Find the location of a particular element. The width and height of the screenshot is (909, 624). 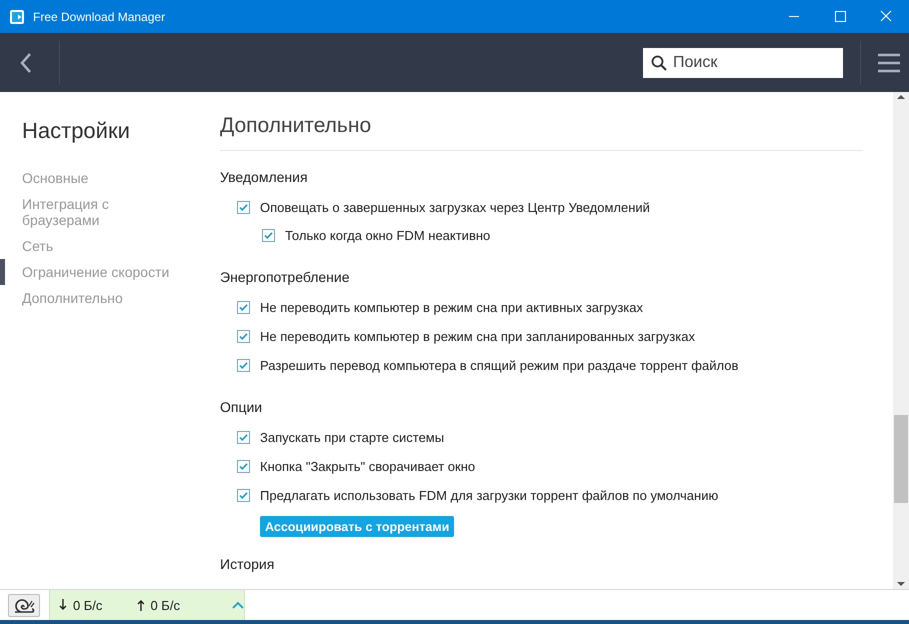

speed-panel: 0 Б/с 0 Б/с is located at coordinates (147, 605).